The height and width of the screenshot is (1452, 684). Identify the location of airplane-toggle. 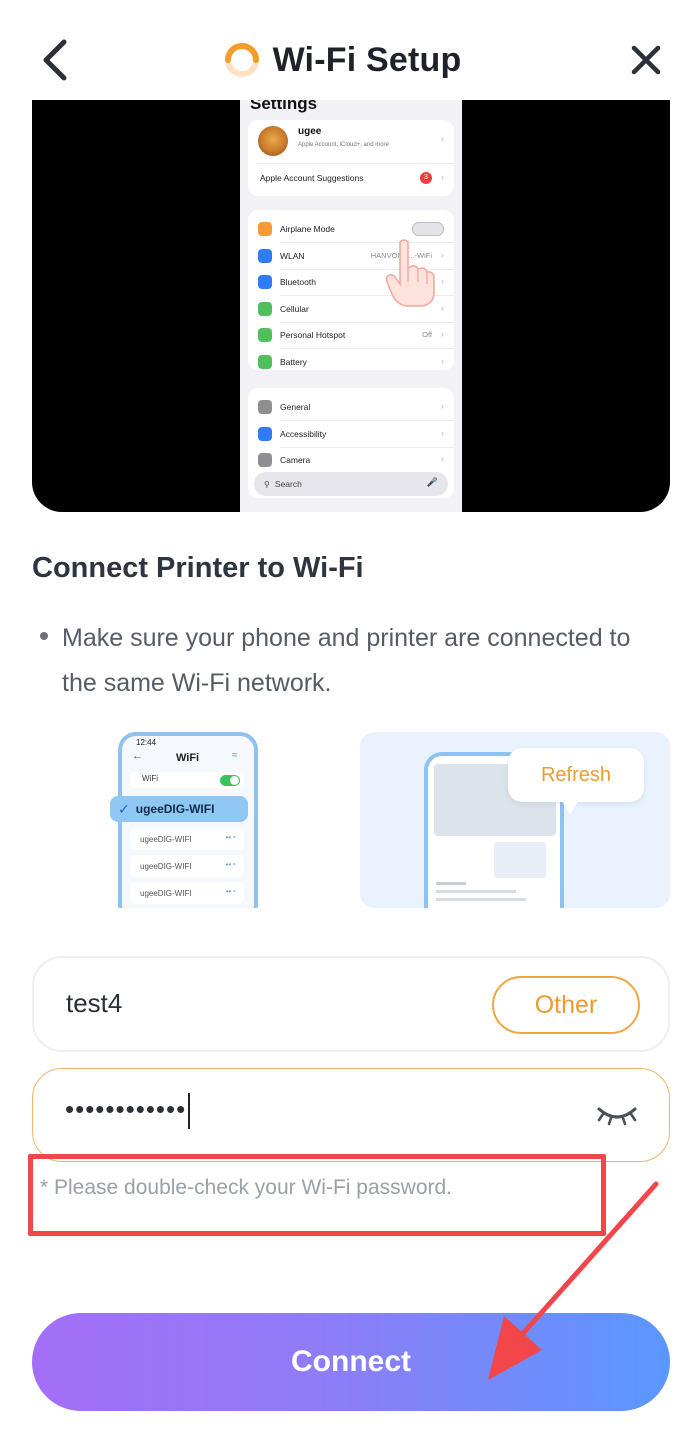
(428, 229).